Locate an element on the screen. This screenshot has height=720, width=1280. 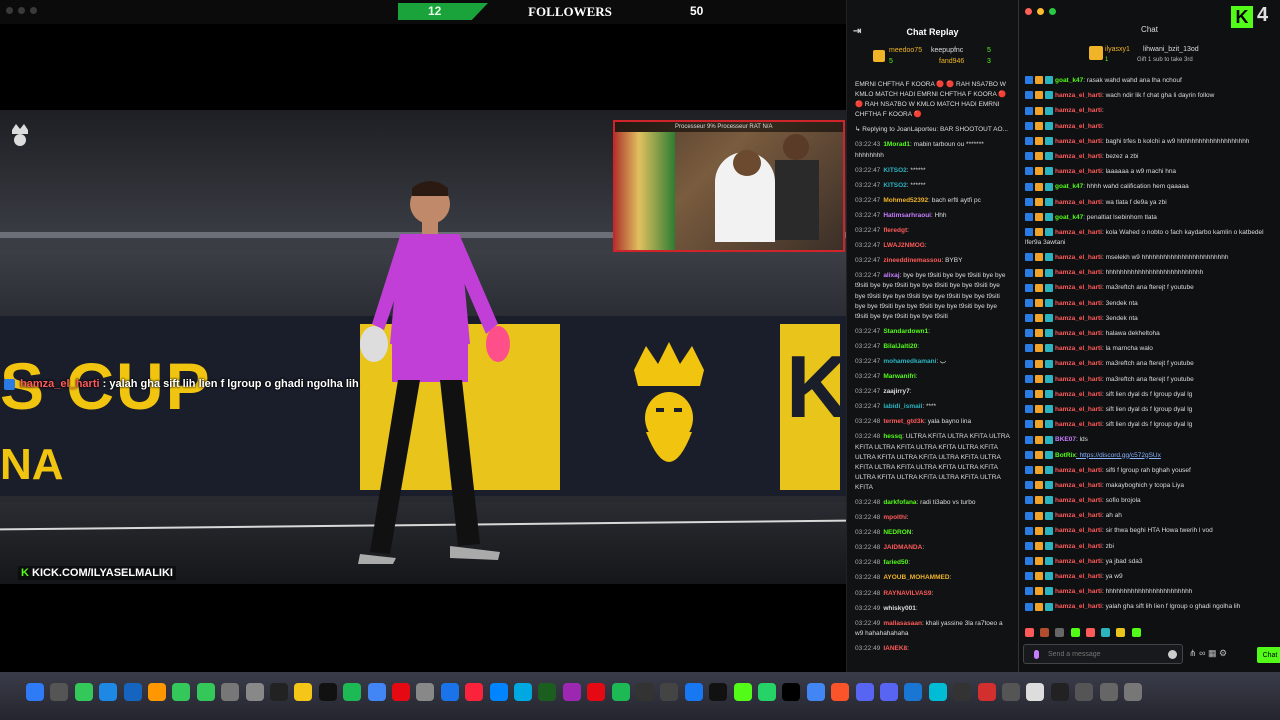
calendar-icon: ▦ is located at coordinates (1212, 653).